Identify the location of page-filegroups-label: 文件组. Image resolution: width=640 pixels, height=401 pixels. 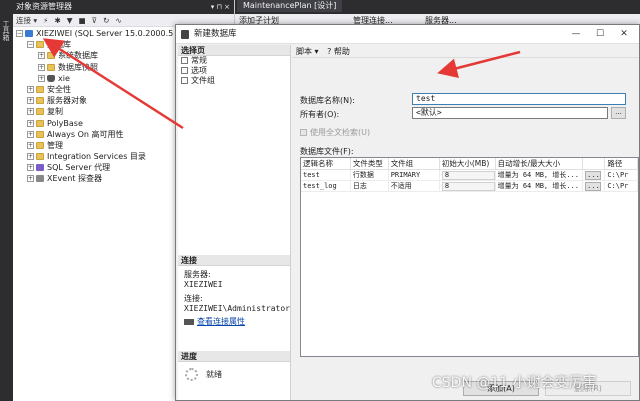
(203, 80).